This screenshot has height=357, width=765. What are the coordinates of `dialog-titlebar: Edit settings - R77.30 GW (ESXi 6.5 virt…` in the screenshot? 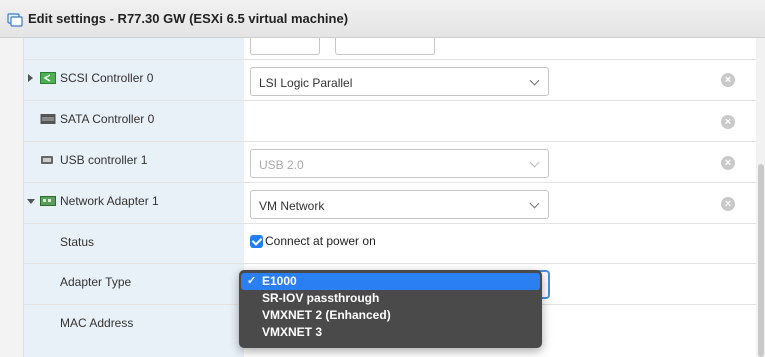 It's located at (382, 19).